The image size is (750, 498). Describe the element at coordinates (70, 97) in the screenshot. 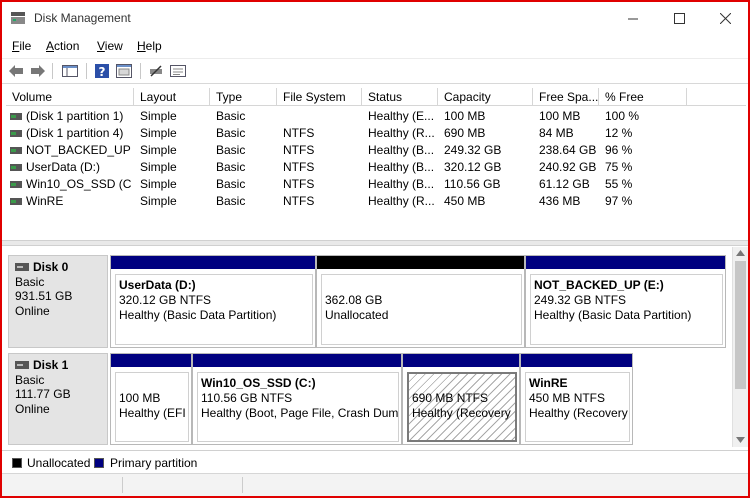

I see `column-header-volume: Volume` at that location.